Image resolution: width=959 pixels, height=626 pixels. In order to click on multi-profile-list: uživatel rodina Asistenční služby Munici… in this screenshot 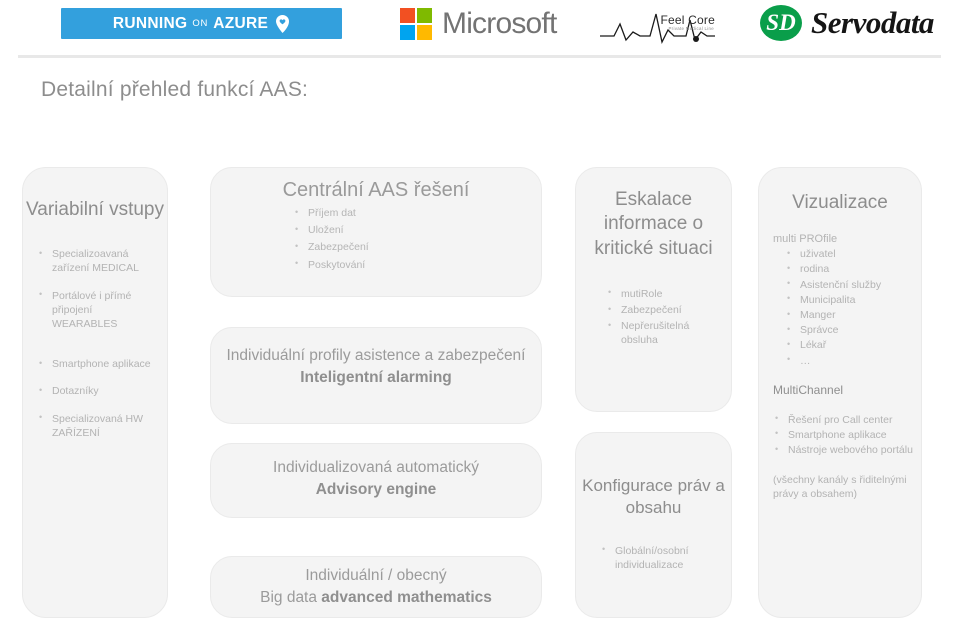, I will do `click(849, 307)`.